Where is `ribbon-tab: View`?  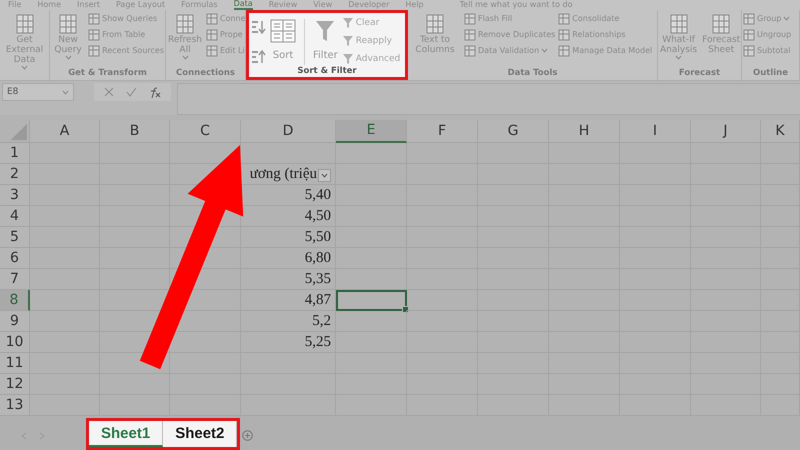
ribbon-tab: View is located at coordinates (322, 5).